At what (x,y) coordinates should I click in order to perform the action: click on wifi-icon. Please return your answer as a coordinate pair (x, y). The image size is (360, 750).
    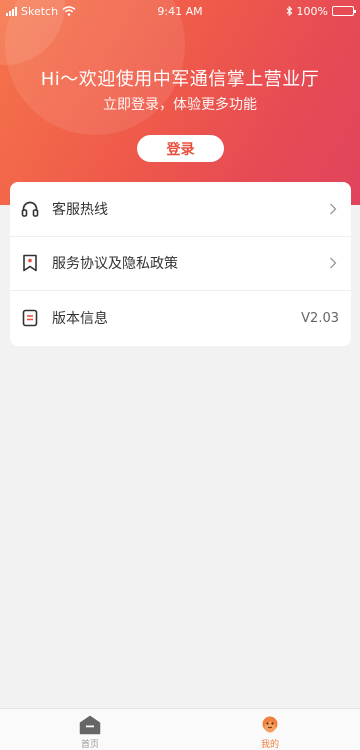
    Looking at the image, I should click on (69, 11).